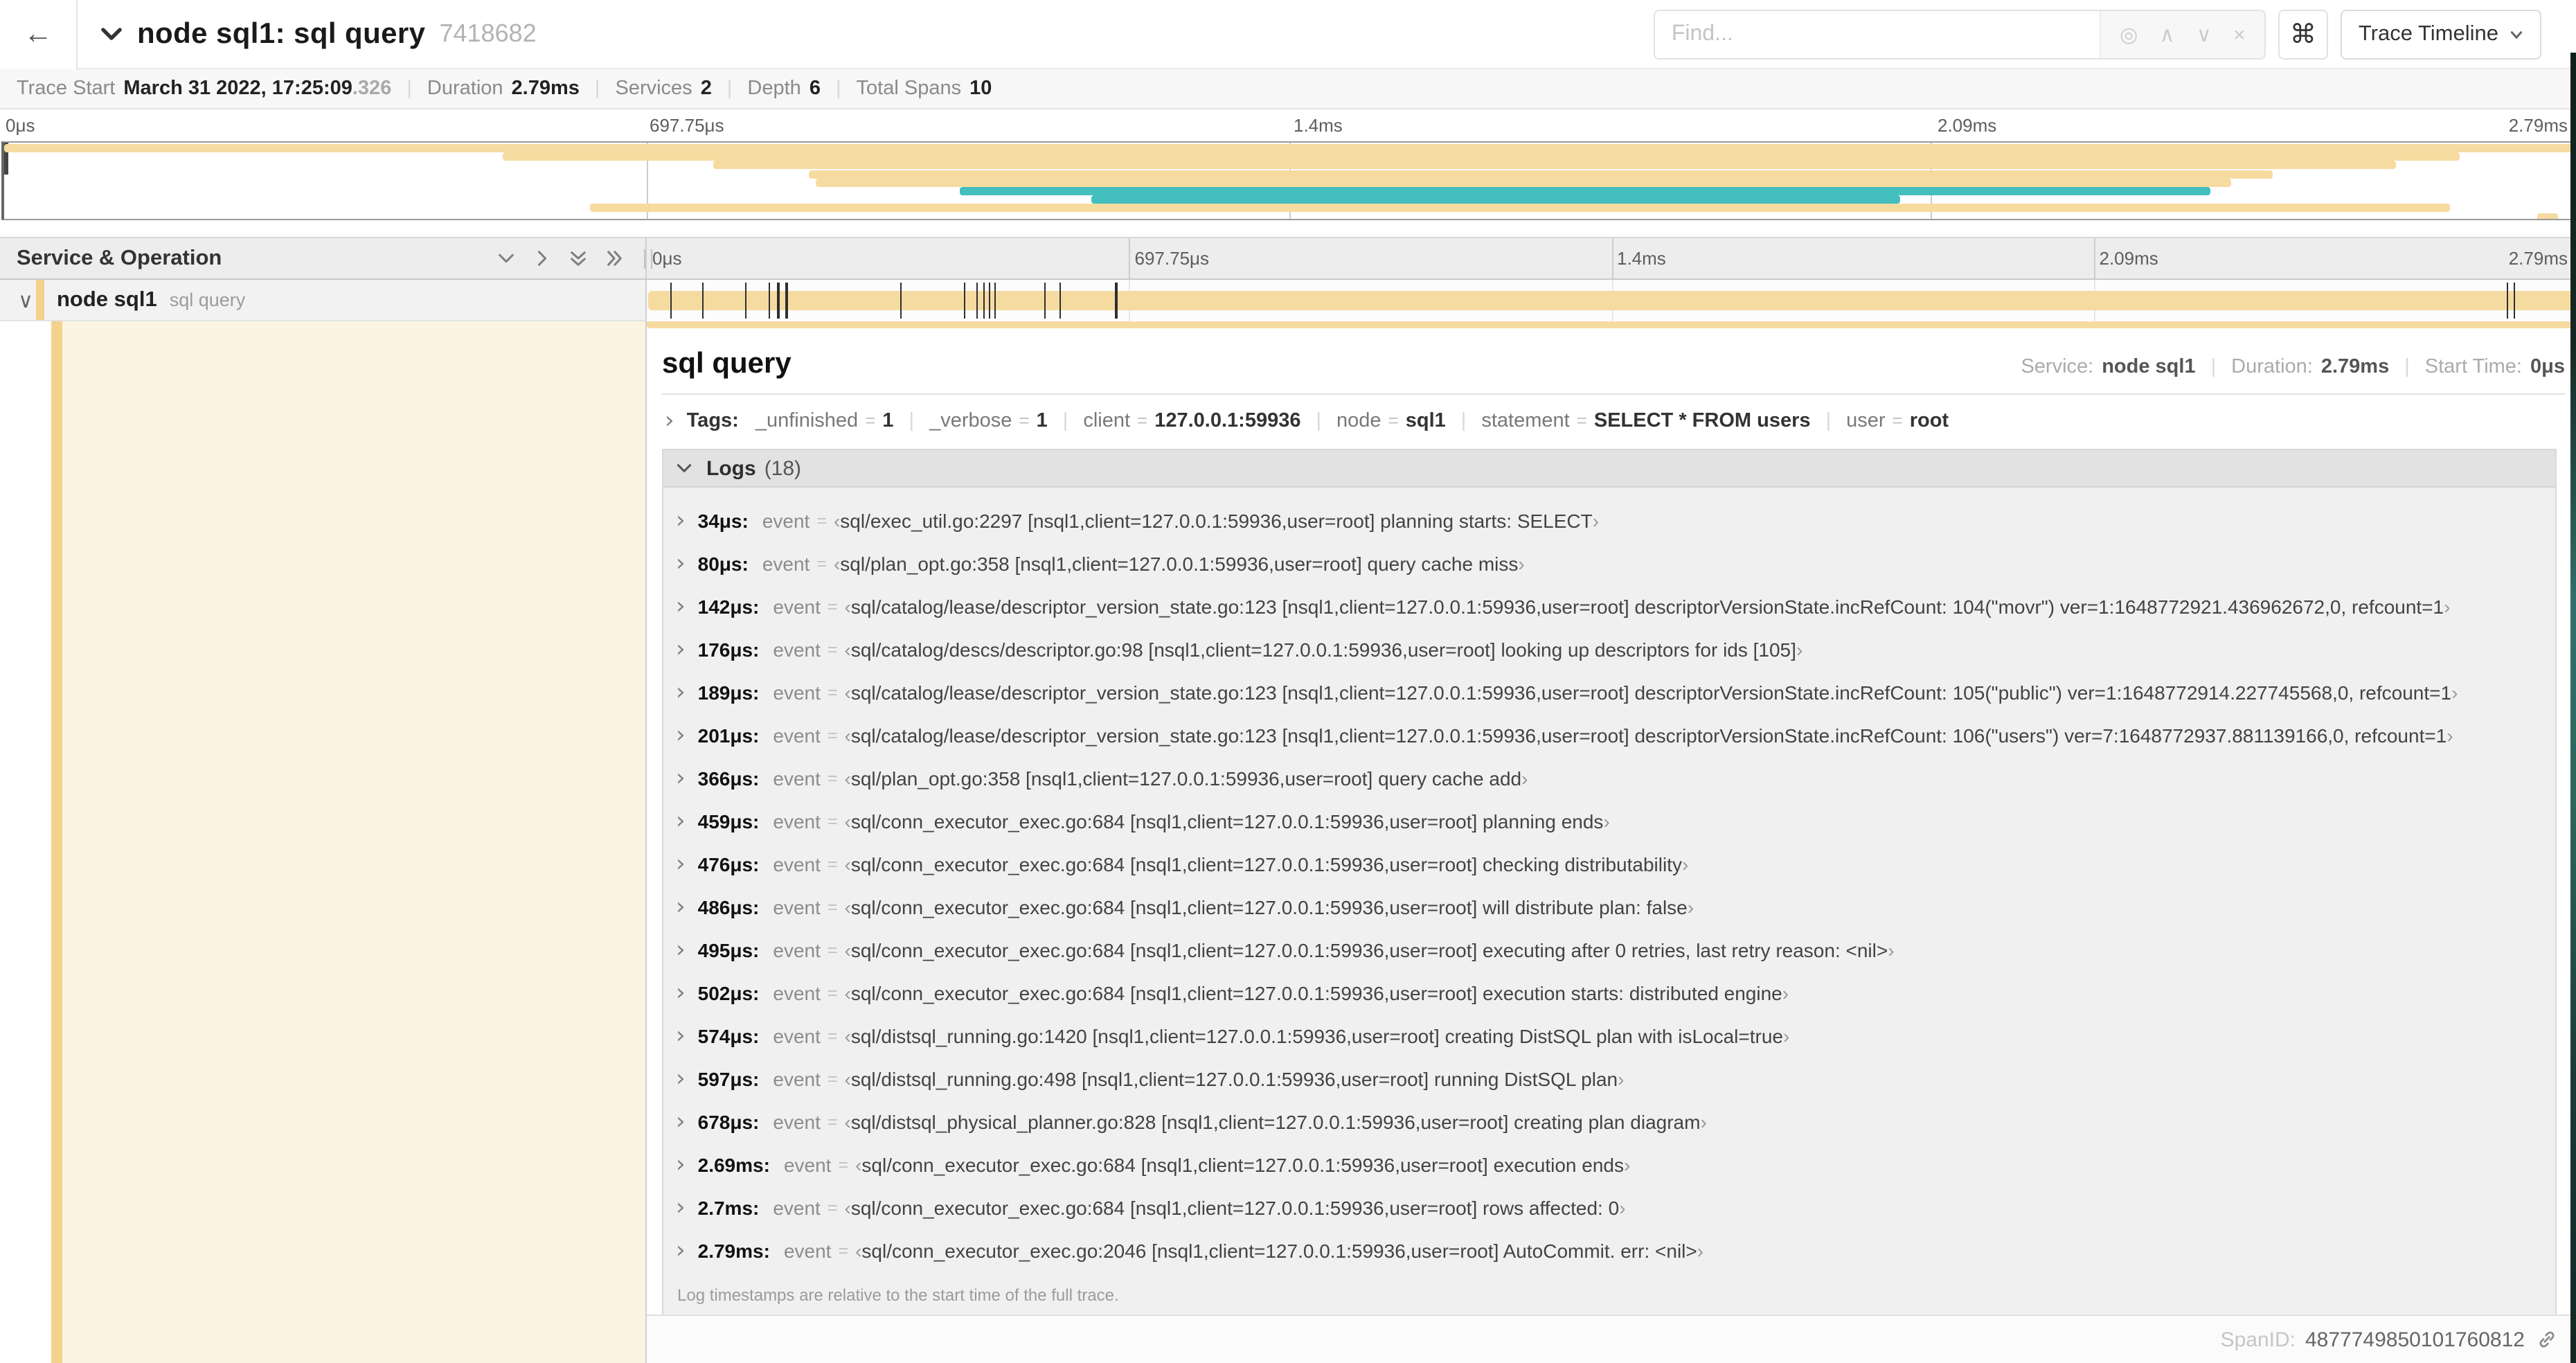 The height and width of the screenshot is (1363, 2576). What do you see at coordinates (729, 993) in the screenshot?
I see `log-timestamp: 502μs:` at bounding box center [729, 993].